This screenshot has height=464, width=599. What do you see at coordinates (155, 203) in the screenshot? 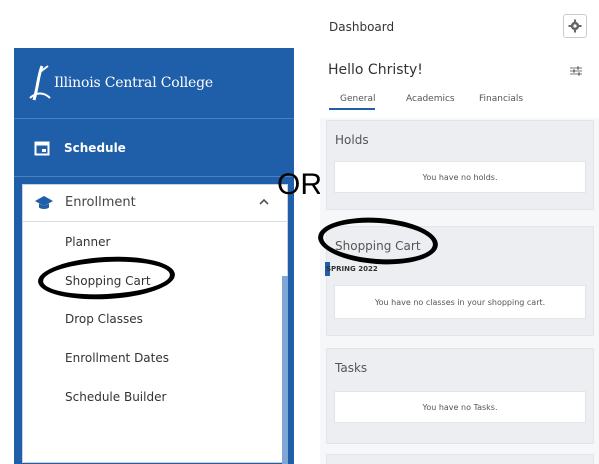
I see `nav-item-enrollment: Enrollment` at bounding box center [155, 203].